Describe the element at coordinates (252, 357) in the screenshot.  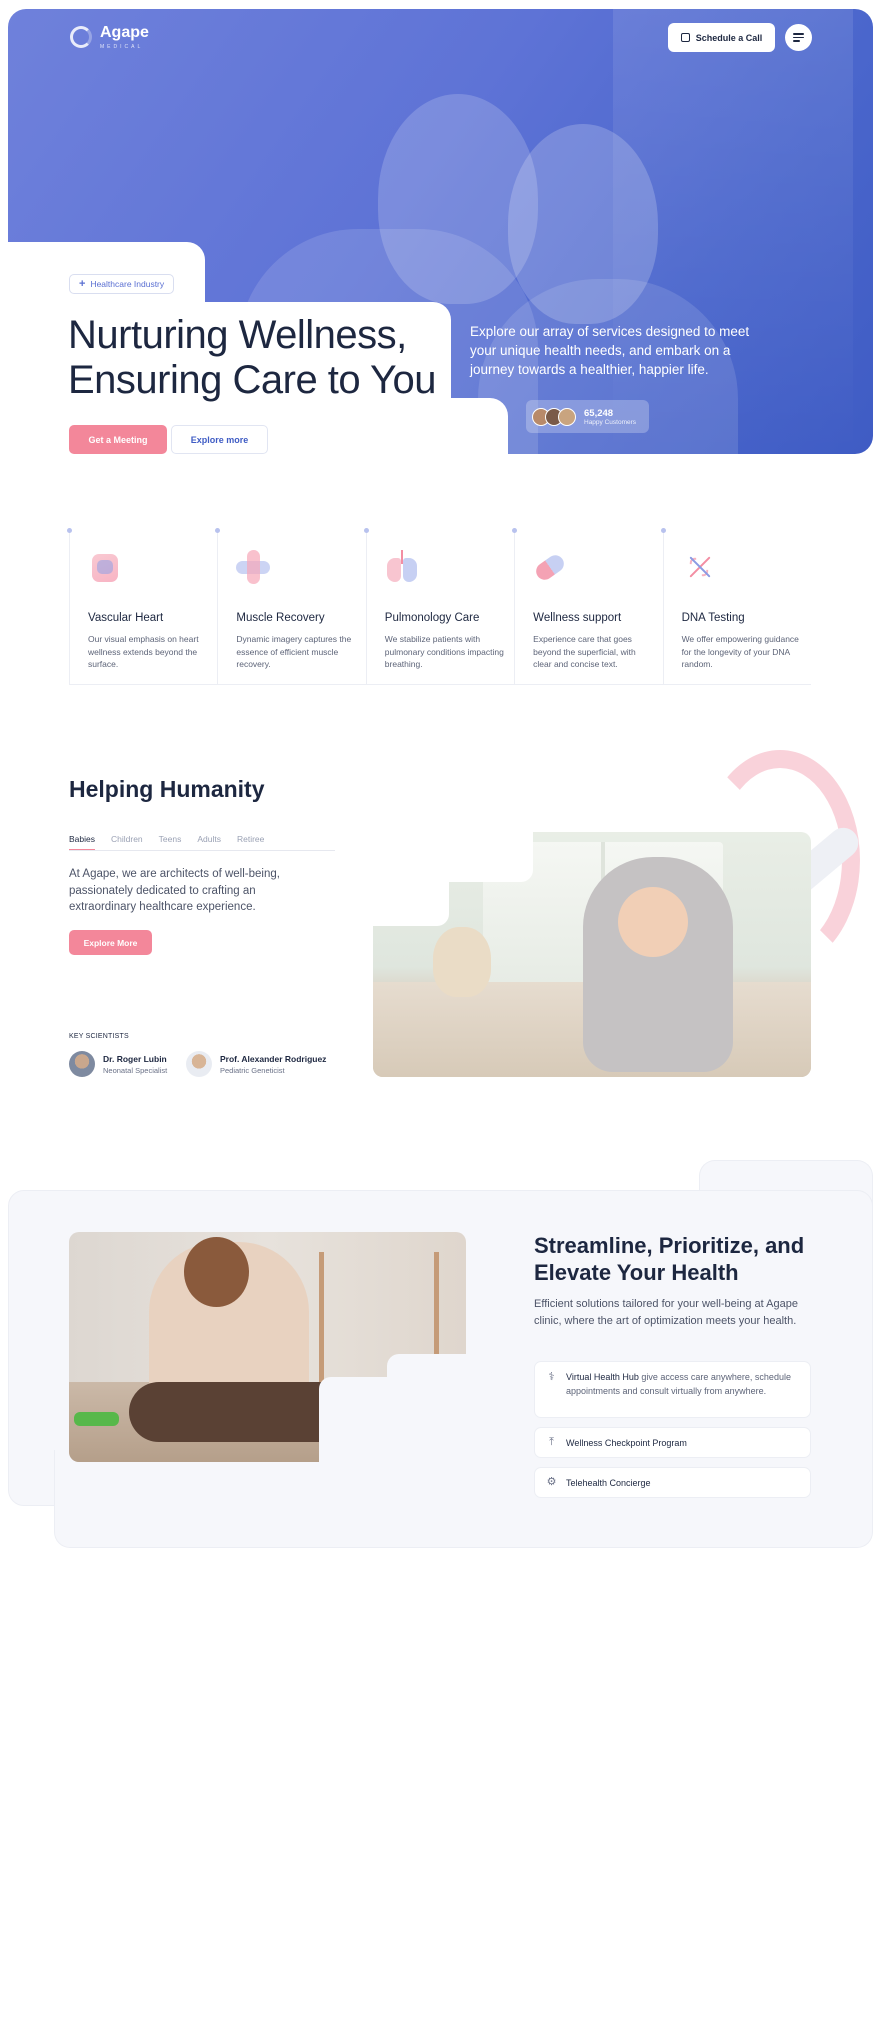
I see `hero-title: Nurturing Wellness, Ensuring Care to You` at that location.